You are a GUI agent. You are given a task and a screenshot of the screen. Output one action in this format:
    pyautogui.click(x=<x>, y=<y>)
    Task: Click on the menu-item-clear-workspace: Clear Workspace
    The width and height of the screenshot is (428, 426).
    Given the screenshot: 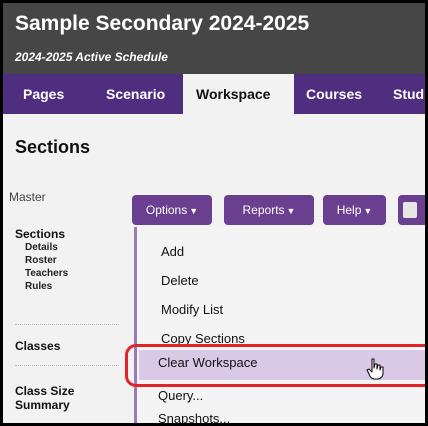 What is the action you would take?
    pyautogui.click(x=207, y=362)
    